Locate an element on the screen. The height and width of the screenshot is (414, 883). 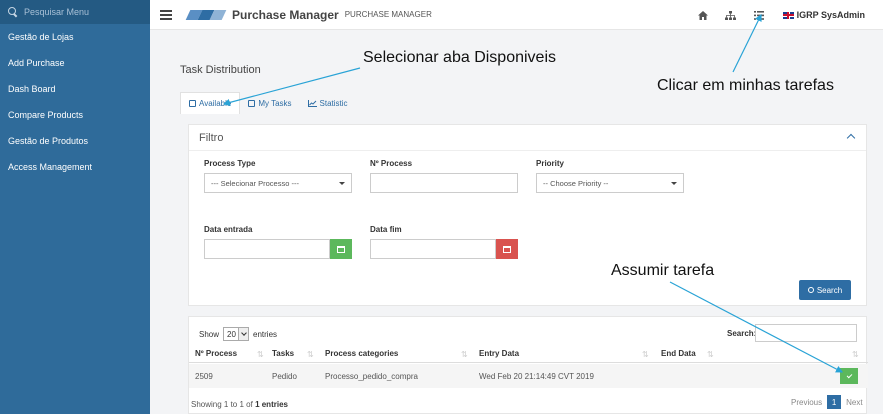
data-fim-calendar-button is located at coordinates (507, 249).